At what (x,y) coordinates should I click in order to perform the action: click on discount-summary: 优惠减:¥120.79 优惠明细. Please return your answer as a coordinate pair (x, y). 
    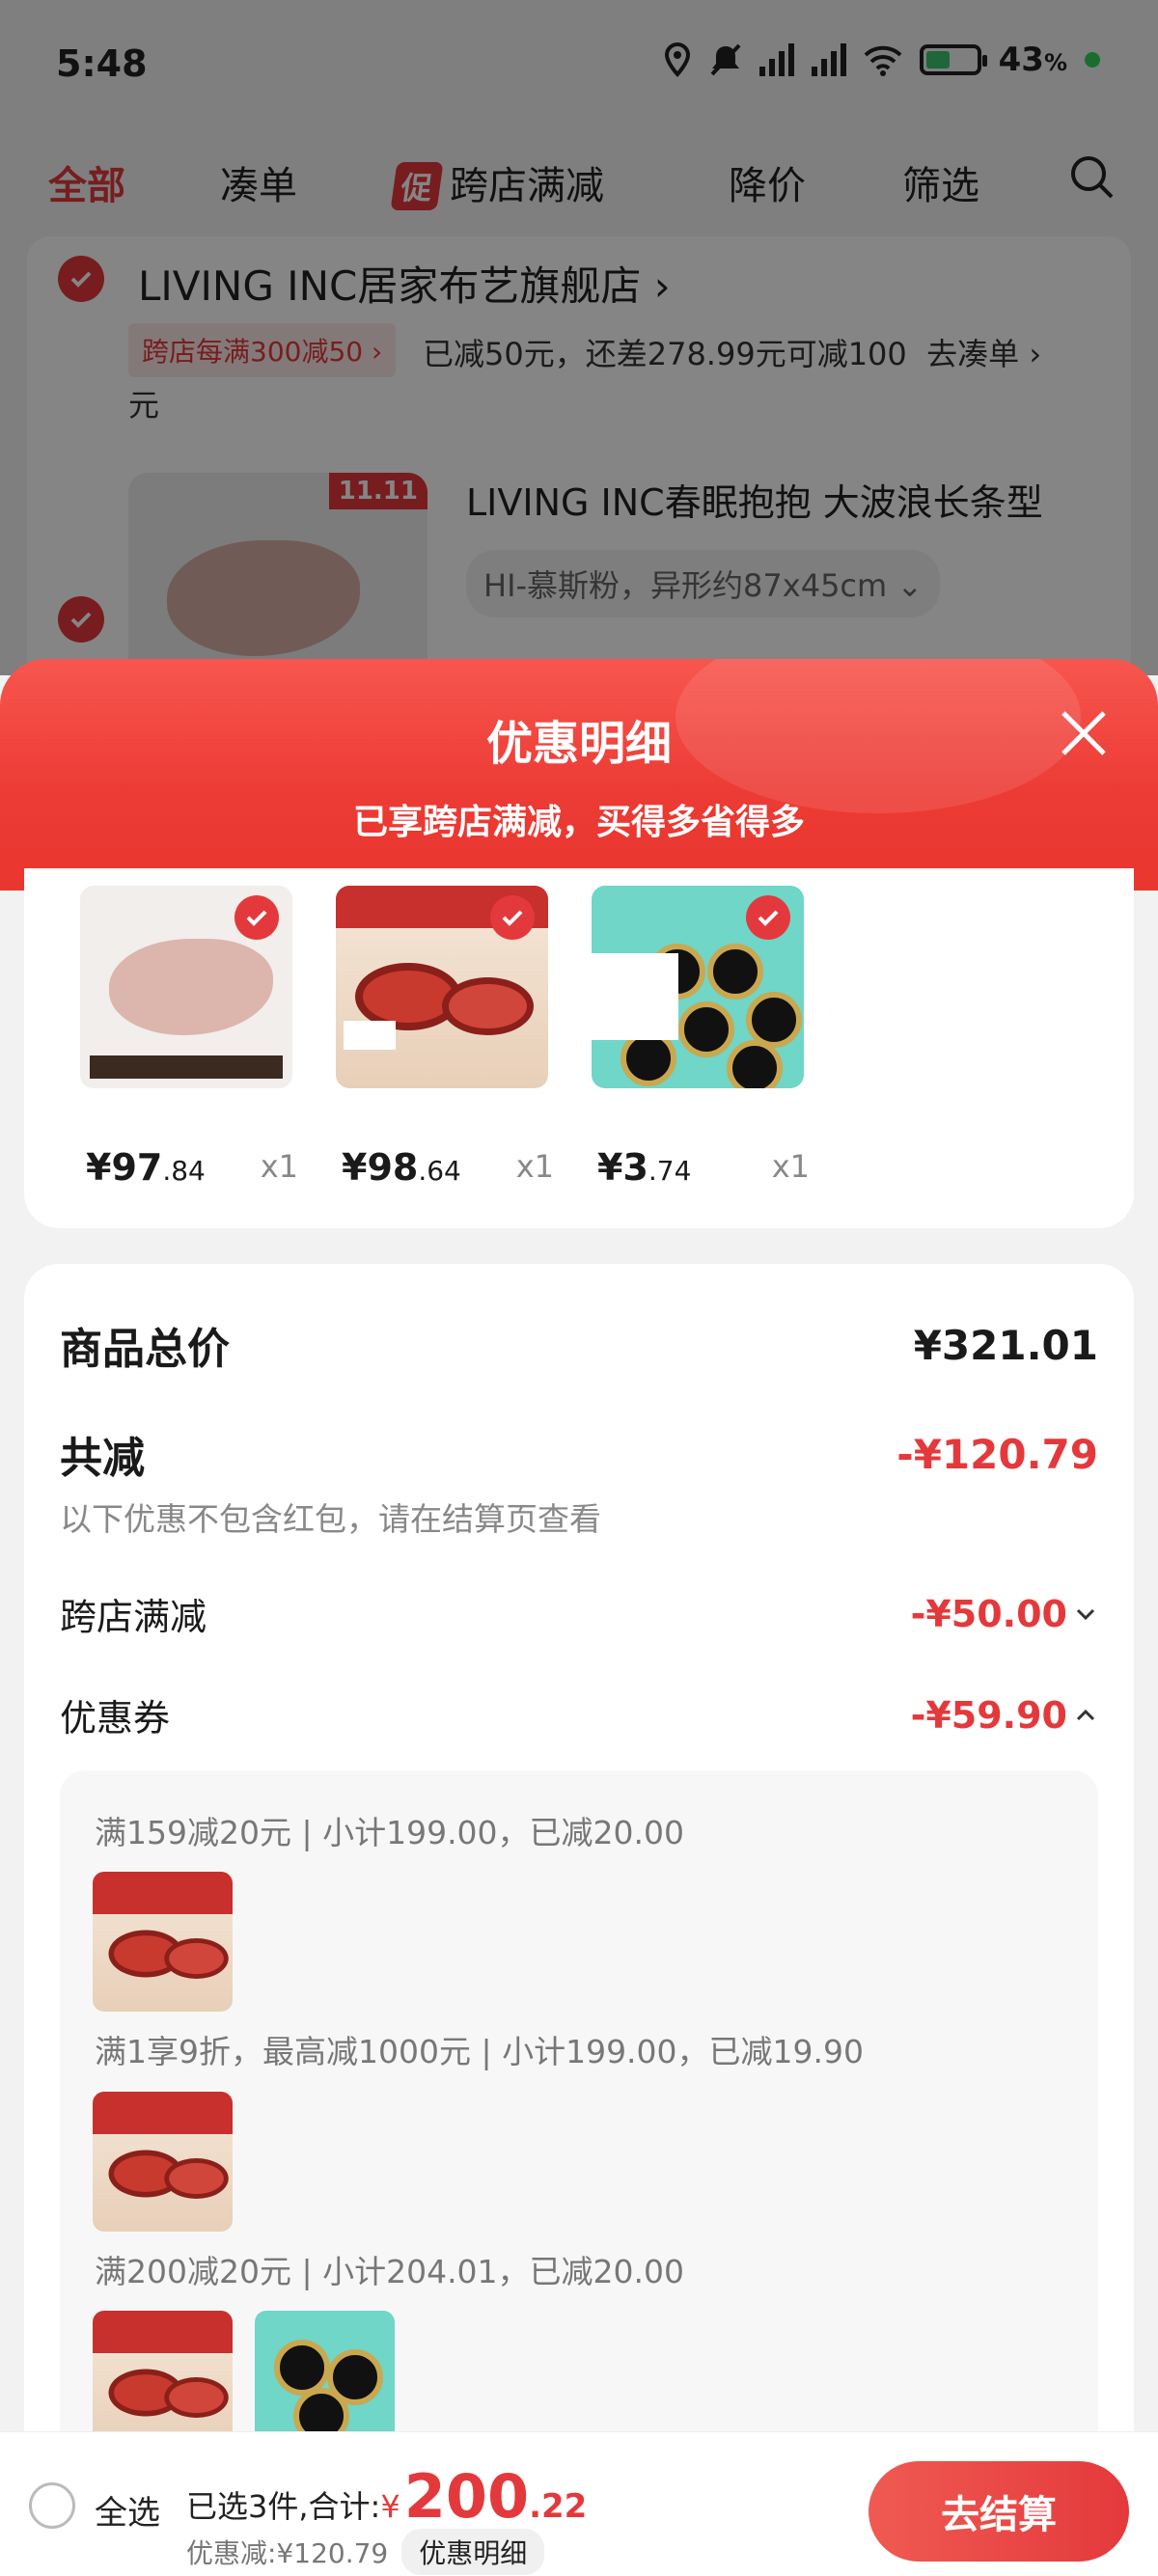
    Looking at the image, I should click on (365, 2552).